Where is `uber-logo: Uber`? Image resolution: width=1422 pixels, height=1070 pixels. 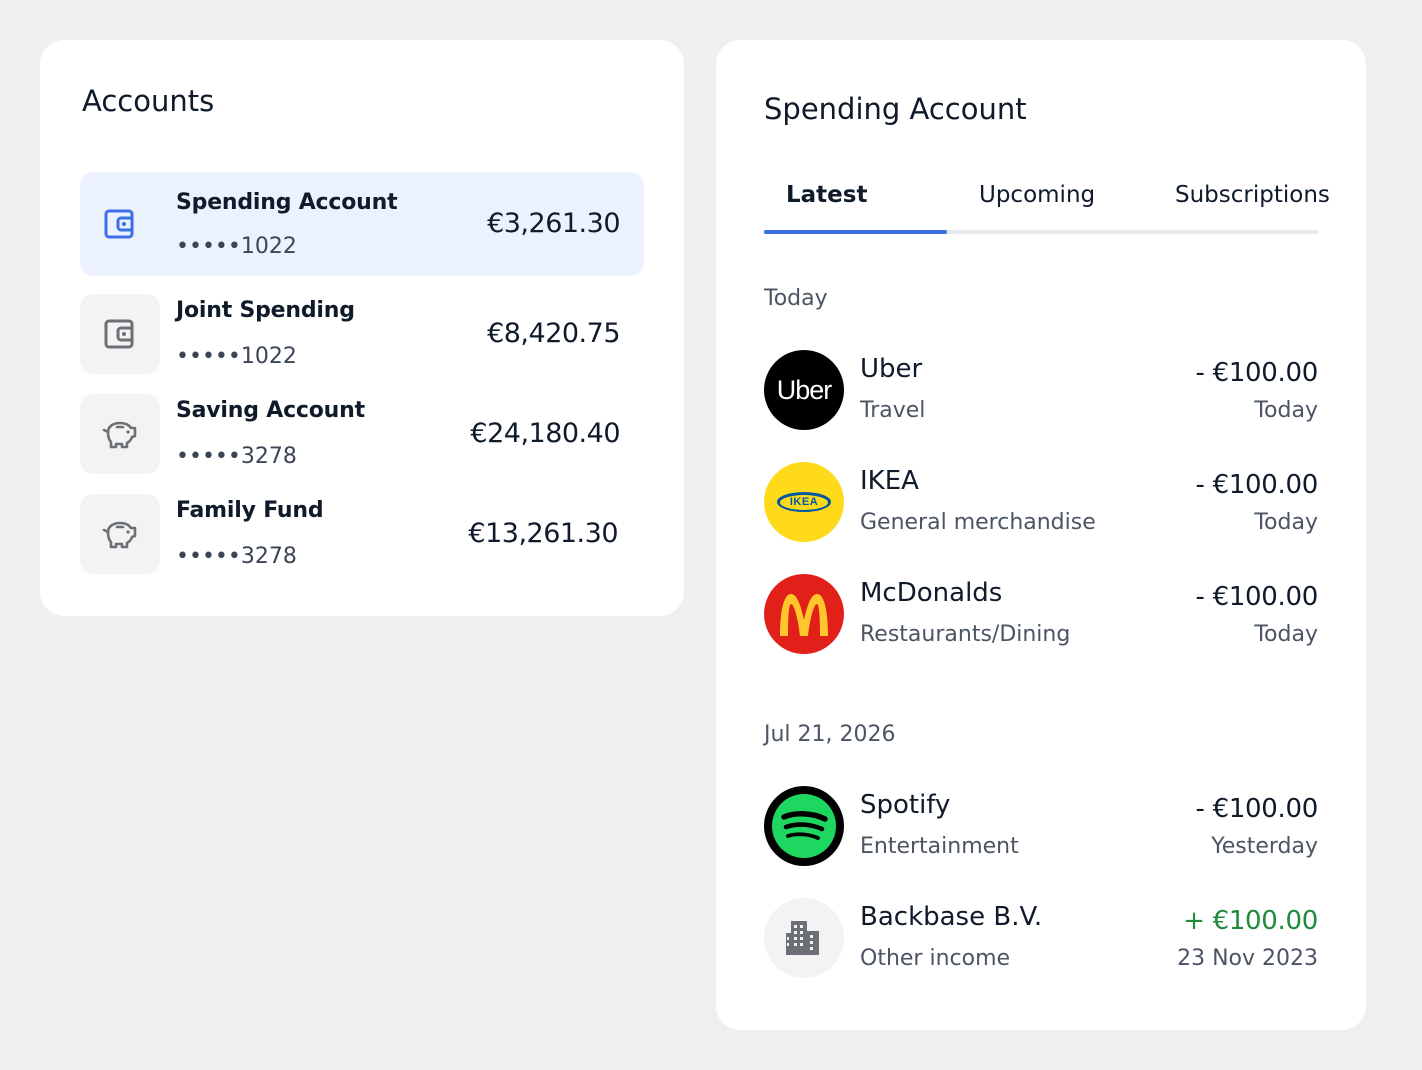 uber-logo: Uber is located at coordinates (804, 390).